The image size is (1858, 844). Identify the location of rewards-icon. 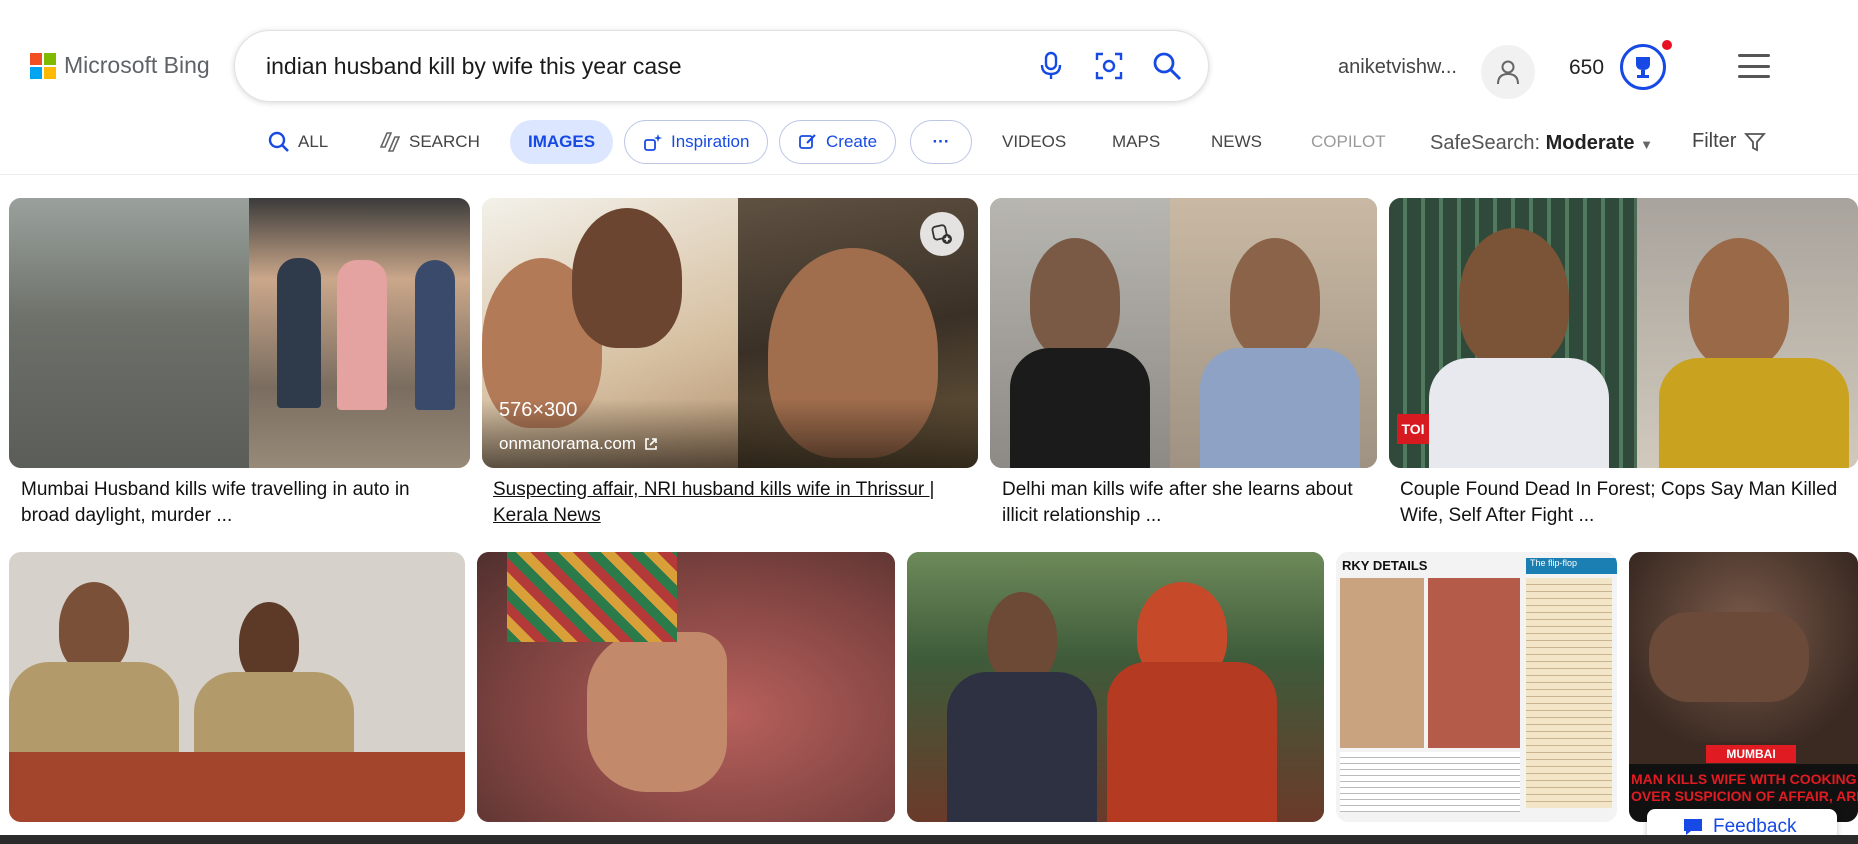
(1643, 67).